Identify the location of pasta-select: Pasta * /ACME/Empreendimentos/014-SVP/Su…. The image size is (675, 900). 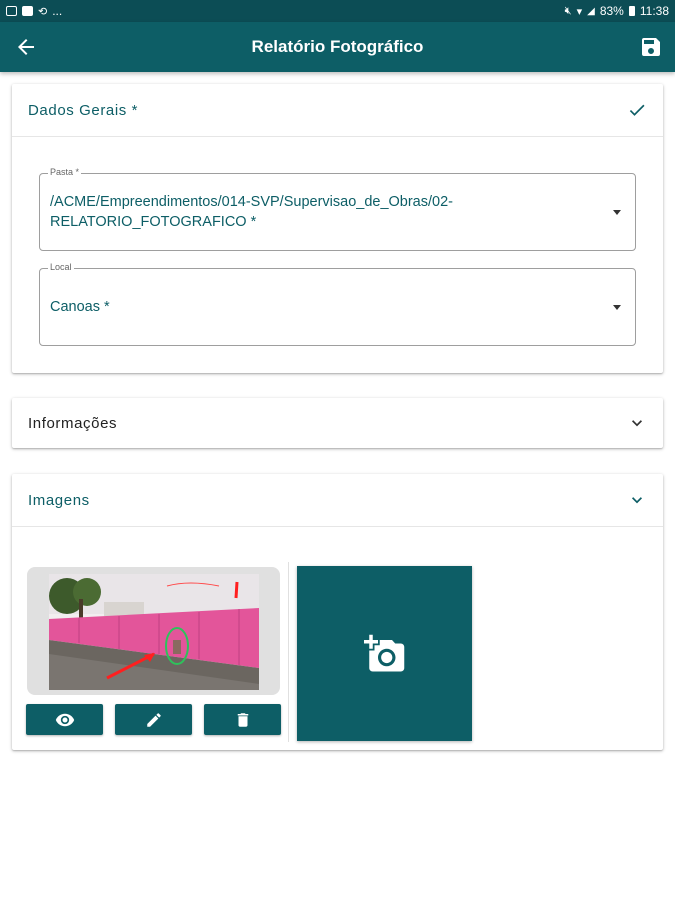
(337, 209).